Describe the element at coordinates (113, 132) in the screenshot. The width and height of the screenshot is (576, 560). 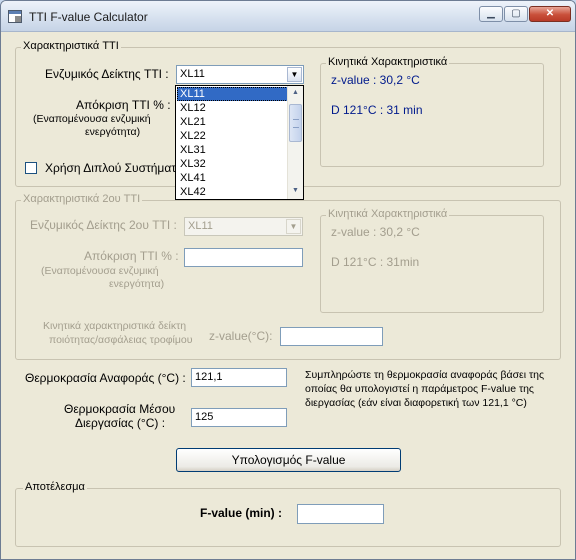
I see `tti-response-sub2: ενεργότητα)` at that location.